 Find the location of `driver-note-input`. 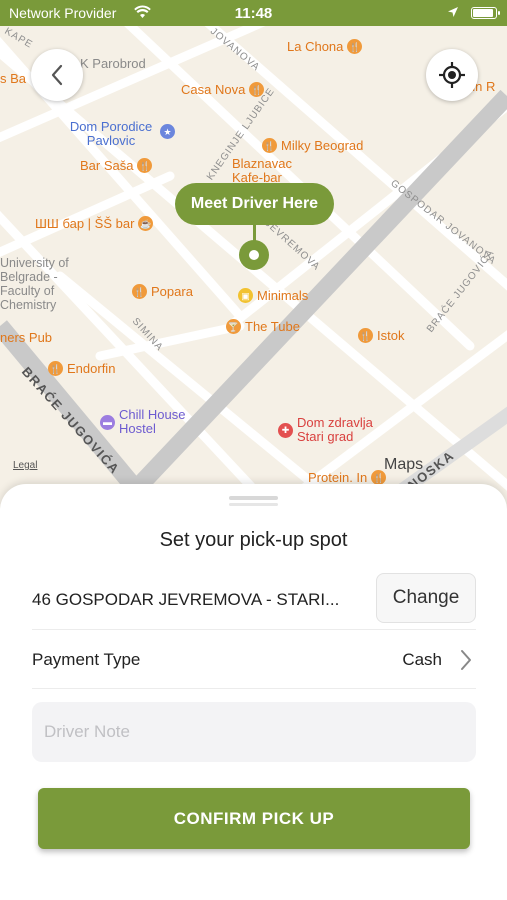

driver-note-input is located at coordinates (254, 732).